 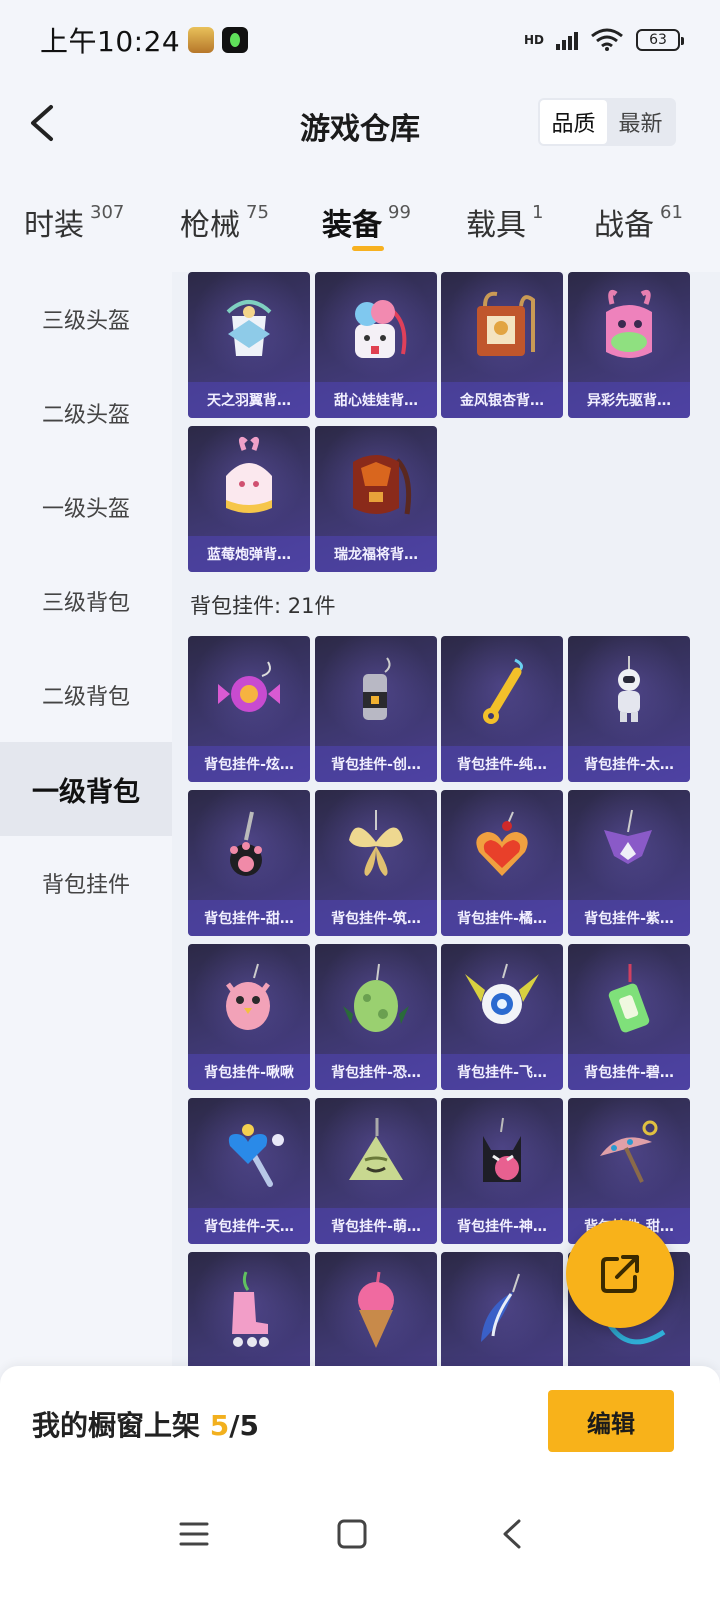 I want to click on system-nav-bar, so click(x=360, y=1541).